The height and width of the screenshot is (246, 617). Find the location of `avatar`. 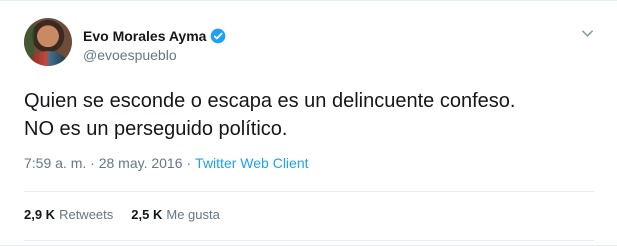

avatar is located at coordinates (48, 42).